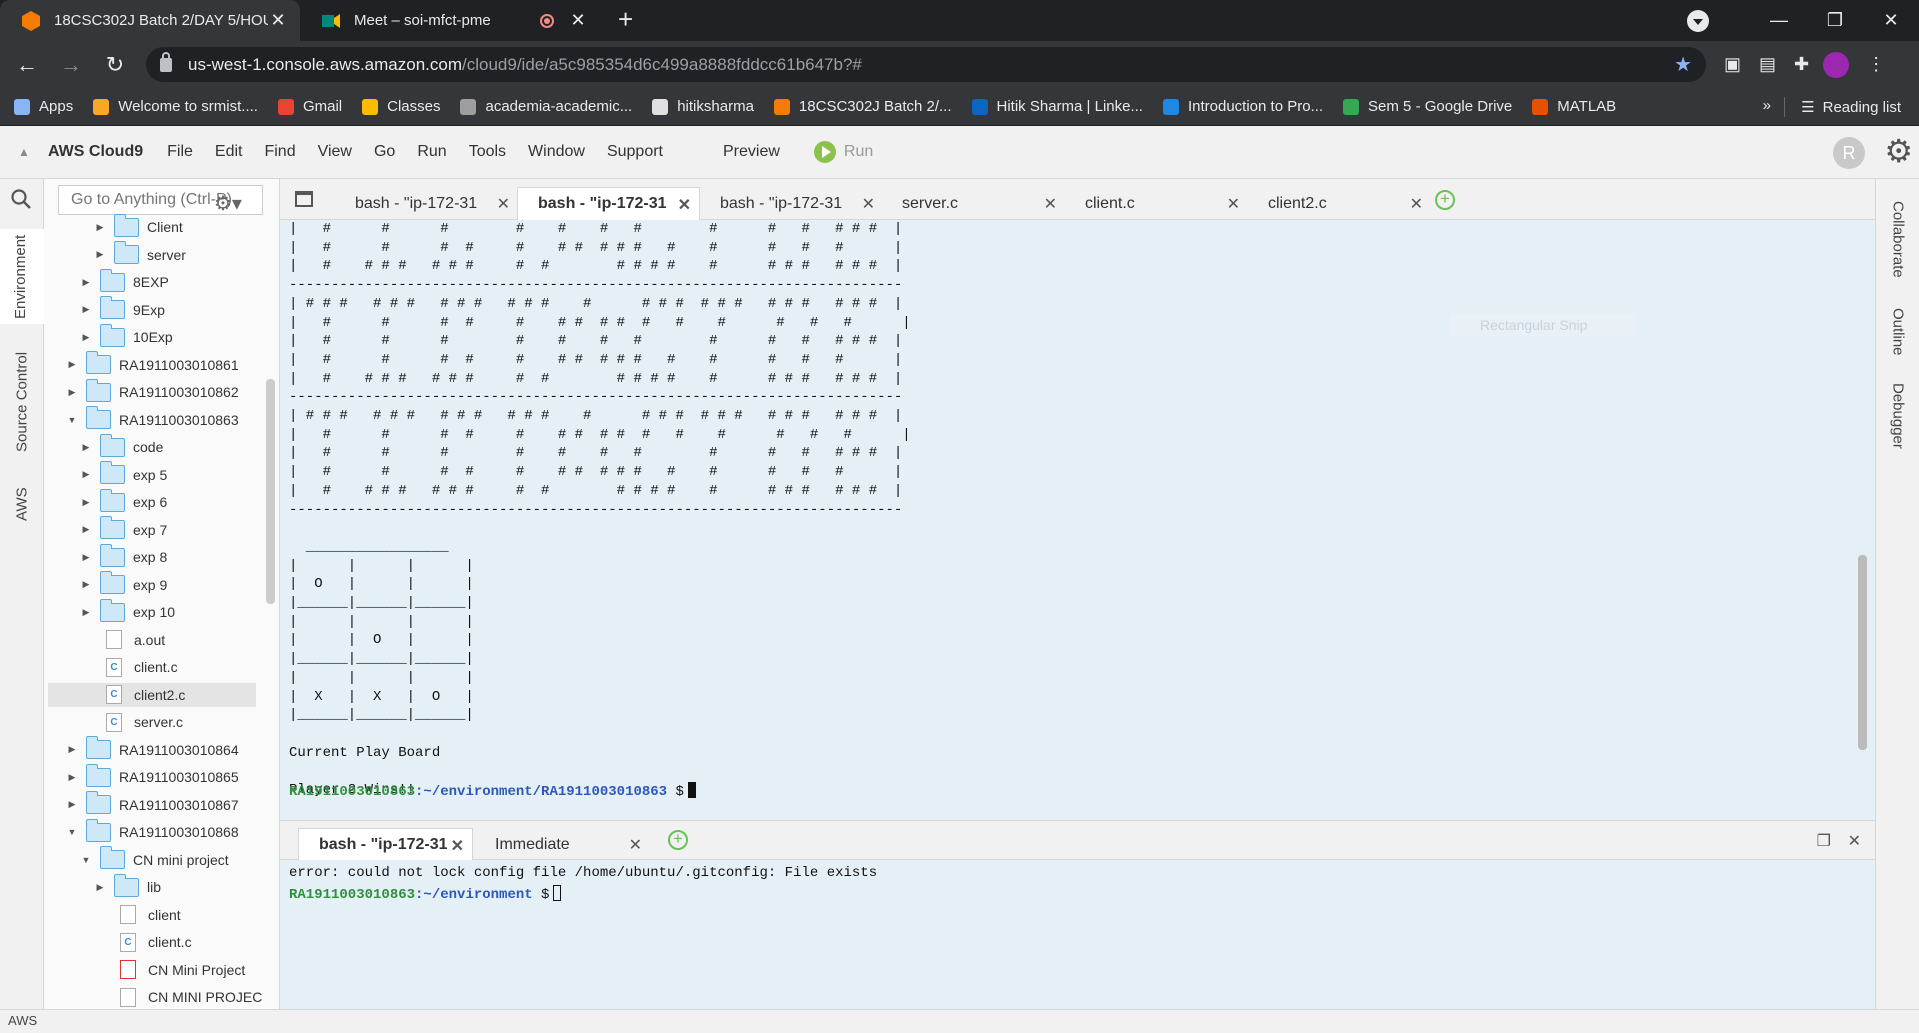 The width and height of the screenshot is (1919, 1033). I want to click on tree-folder: ▶ 8EXP, so click(124, 281).